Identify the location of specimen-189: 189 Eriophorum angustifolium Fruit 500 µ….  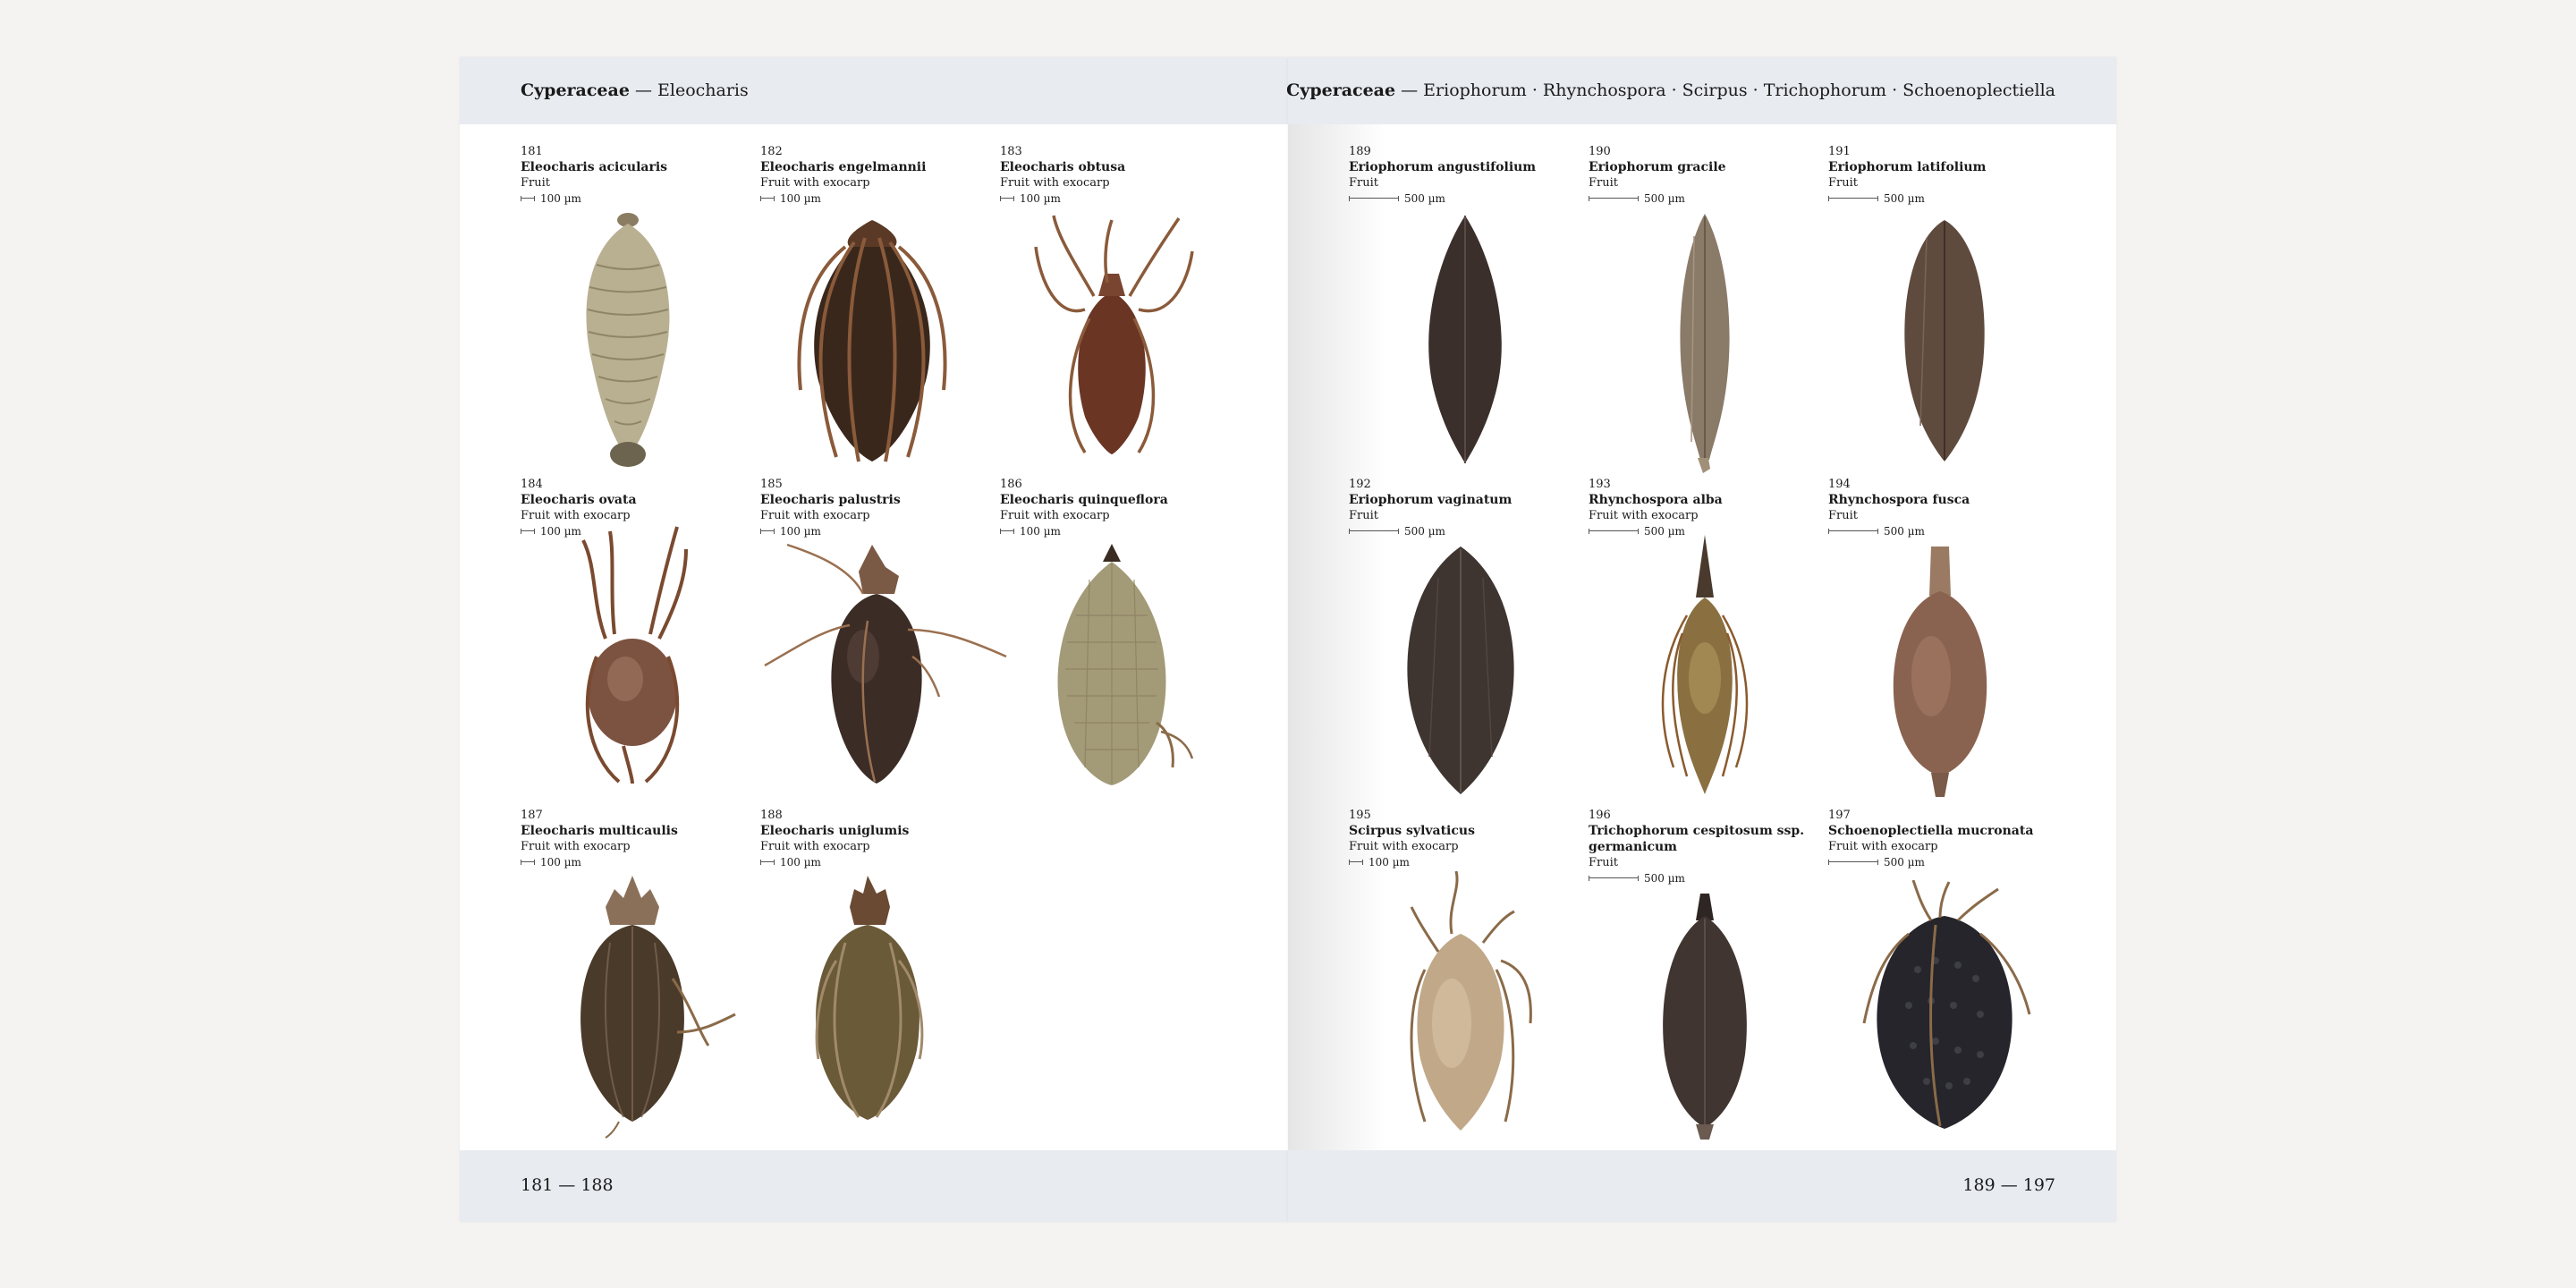
(1460, 328).